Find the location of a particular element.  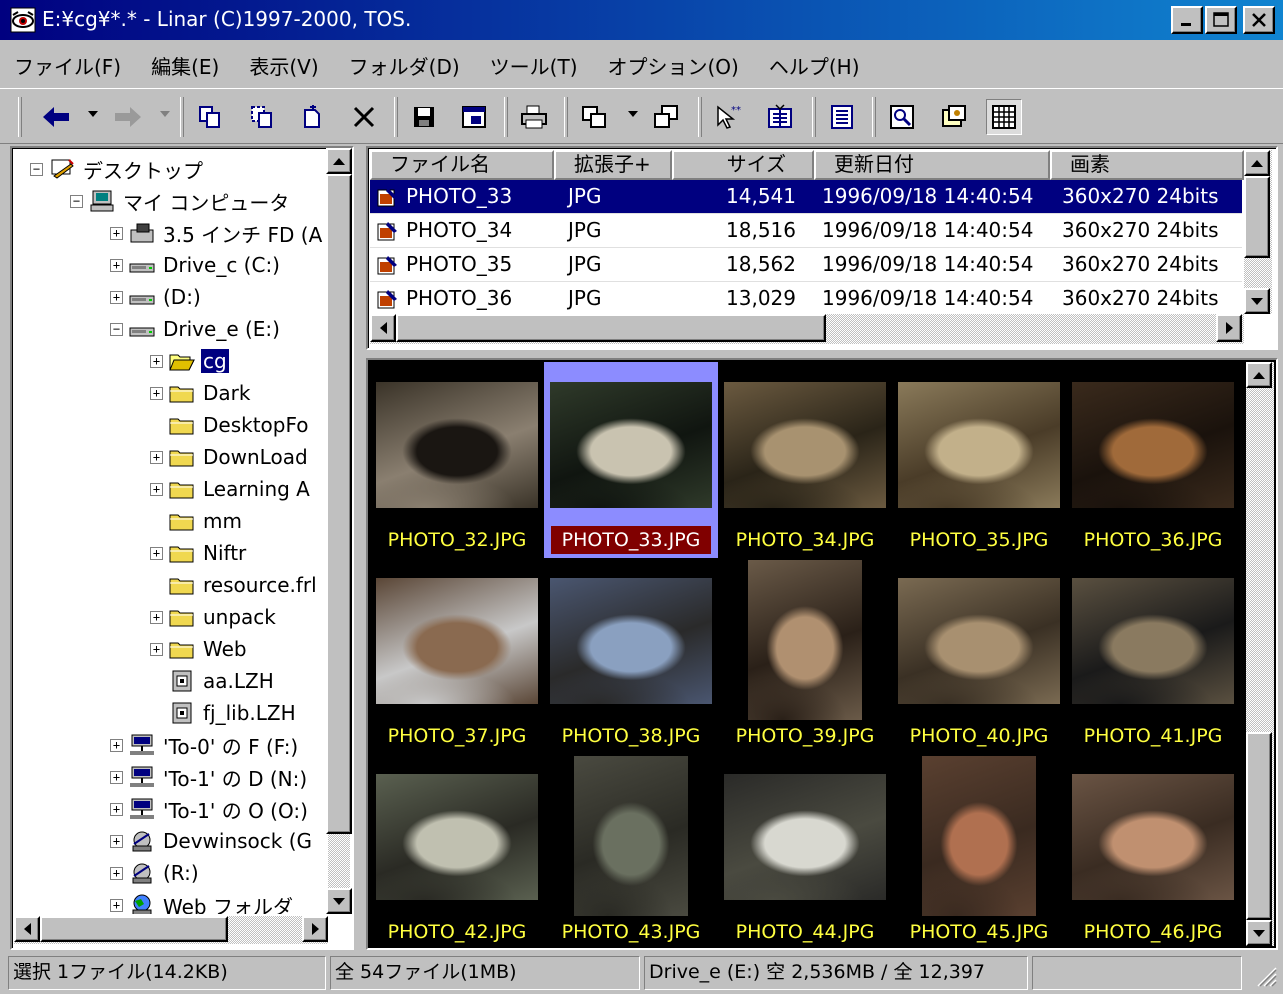

column-header-pixels: 画素 is located at coordinates (1147, 165).